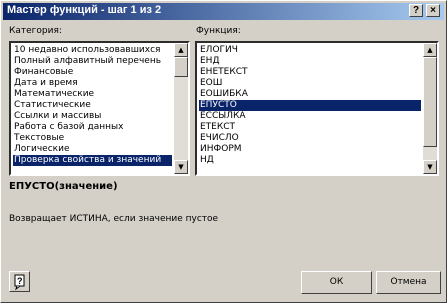 Image resolution: width=447 pixels, height=303 pixels. I want to click on assistant-icon: ?, so click(19, 282).